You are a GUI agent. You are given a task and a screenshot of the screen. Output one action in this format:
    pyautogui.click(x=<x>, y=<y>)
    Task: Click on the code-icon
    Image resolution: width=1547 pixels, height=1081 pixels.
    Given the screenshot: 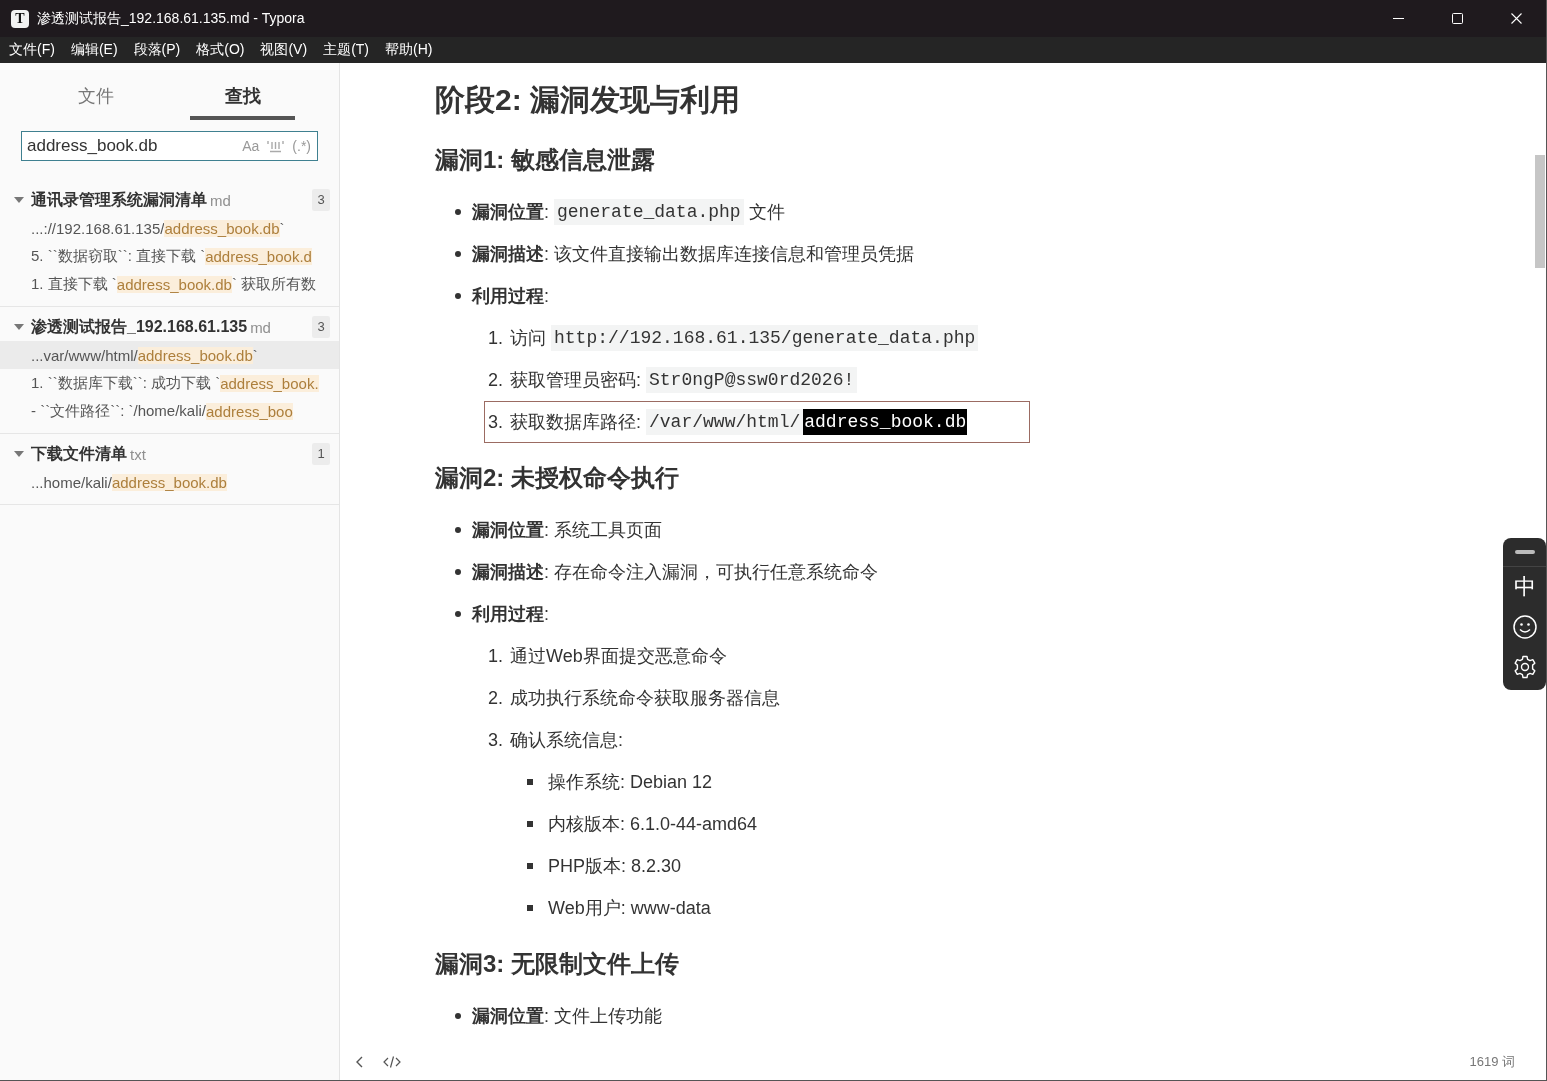 What is the action you would take?
    pyautogui.click(x=392, y=1062)
    